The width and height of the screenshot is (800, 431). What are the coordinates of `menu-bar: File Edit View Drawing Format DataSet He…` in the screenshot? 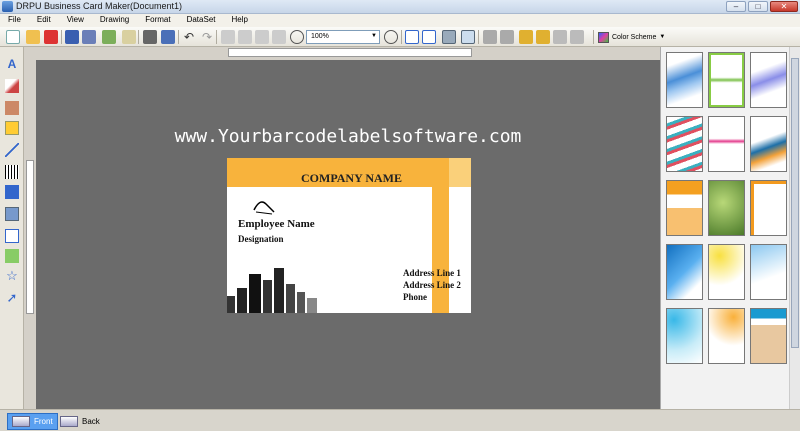 It's located at (400, 20).